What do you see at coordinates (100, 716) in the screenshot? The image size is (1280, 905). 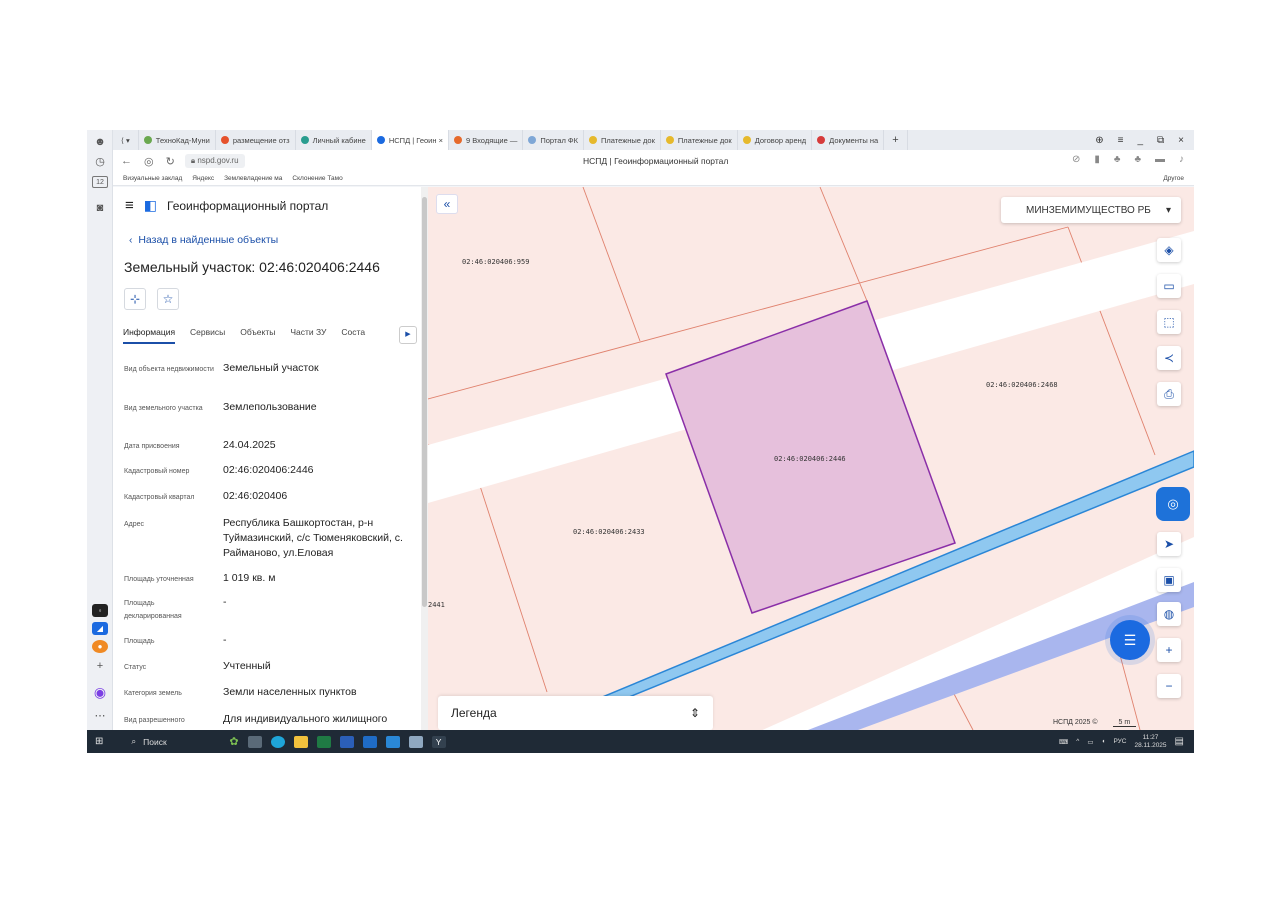 I see `more-icon: ⋯` at bounding box center [100, 716].